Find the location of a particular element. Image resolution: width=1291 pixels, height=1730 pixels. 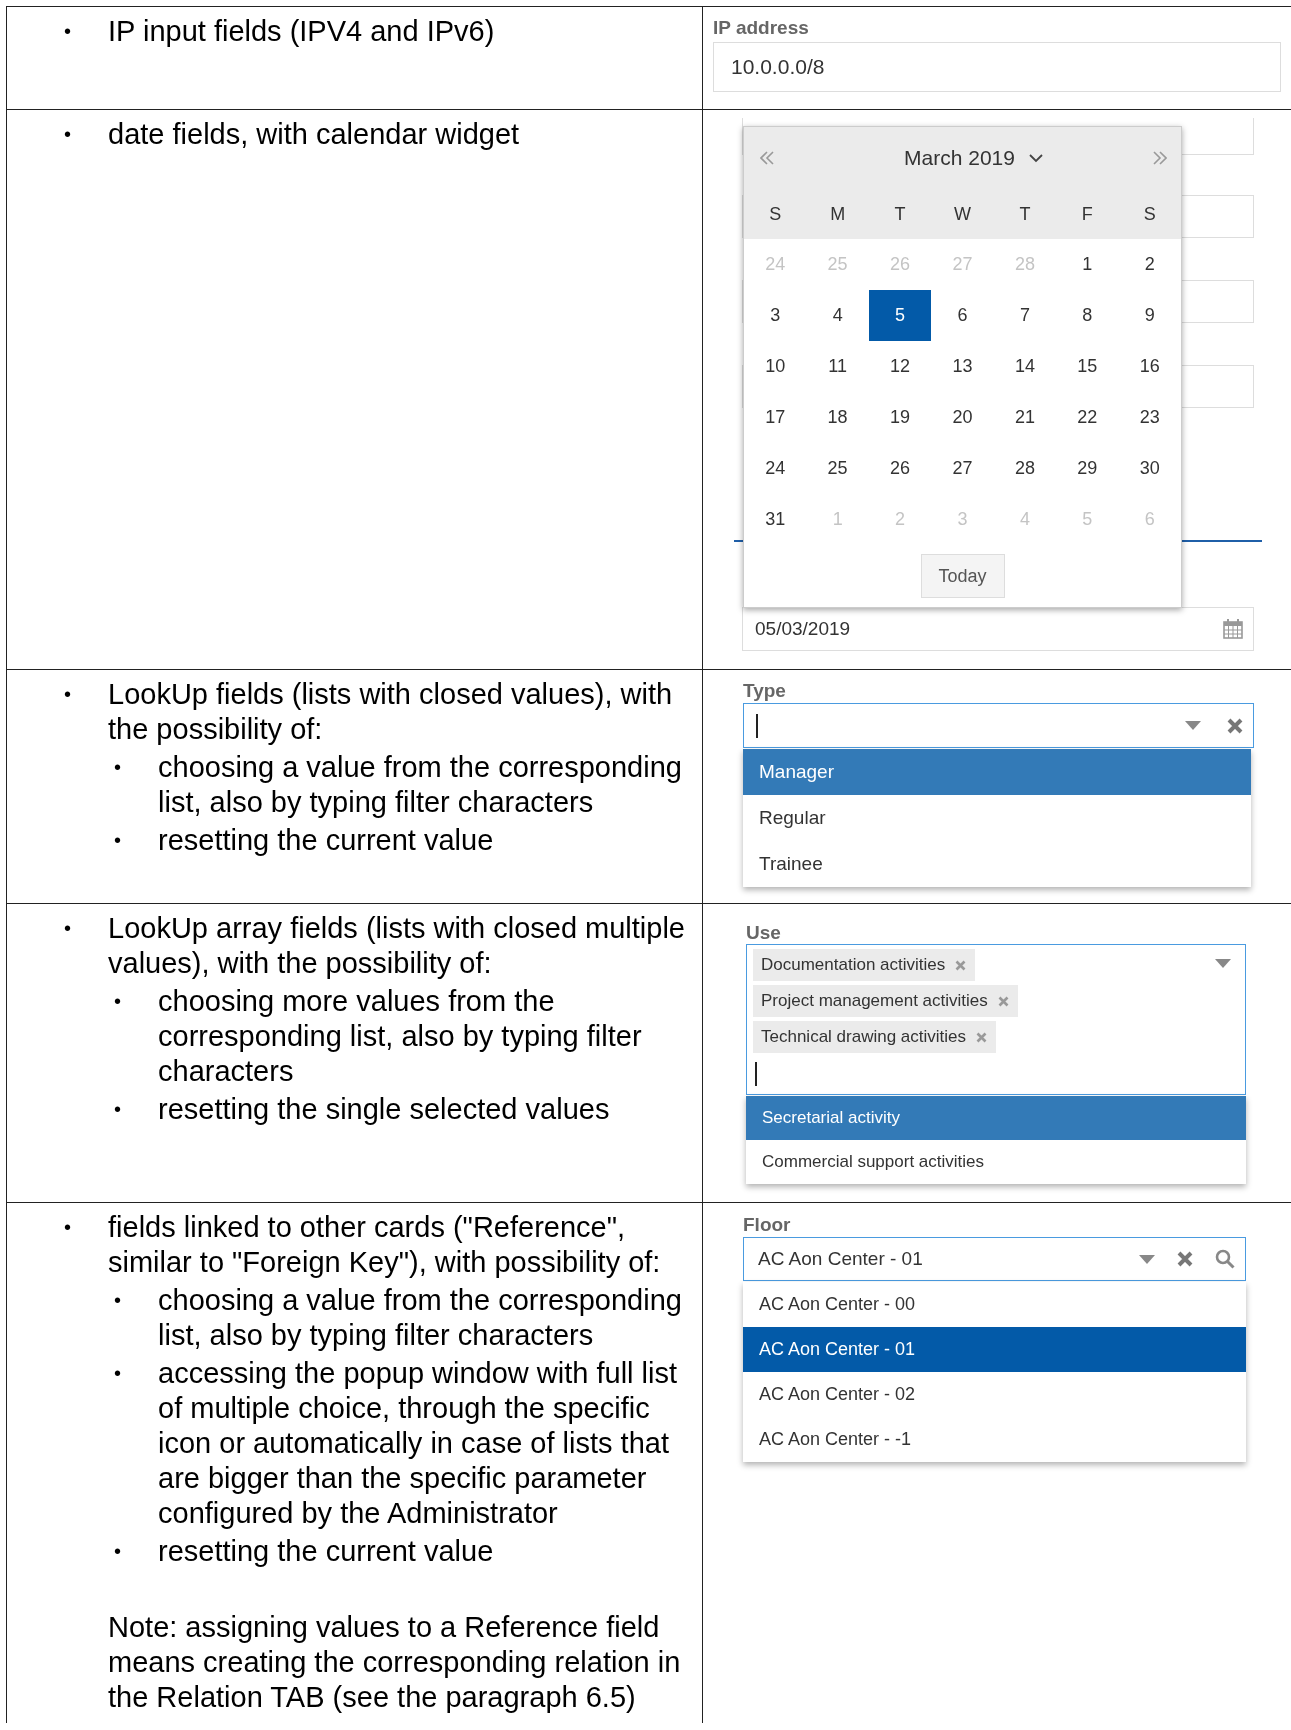

calendar-day: 6 is located at coordinates (962, 315).